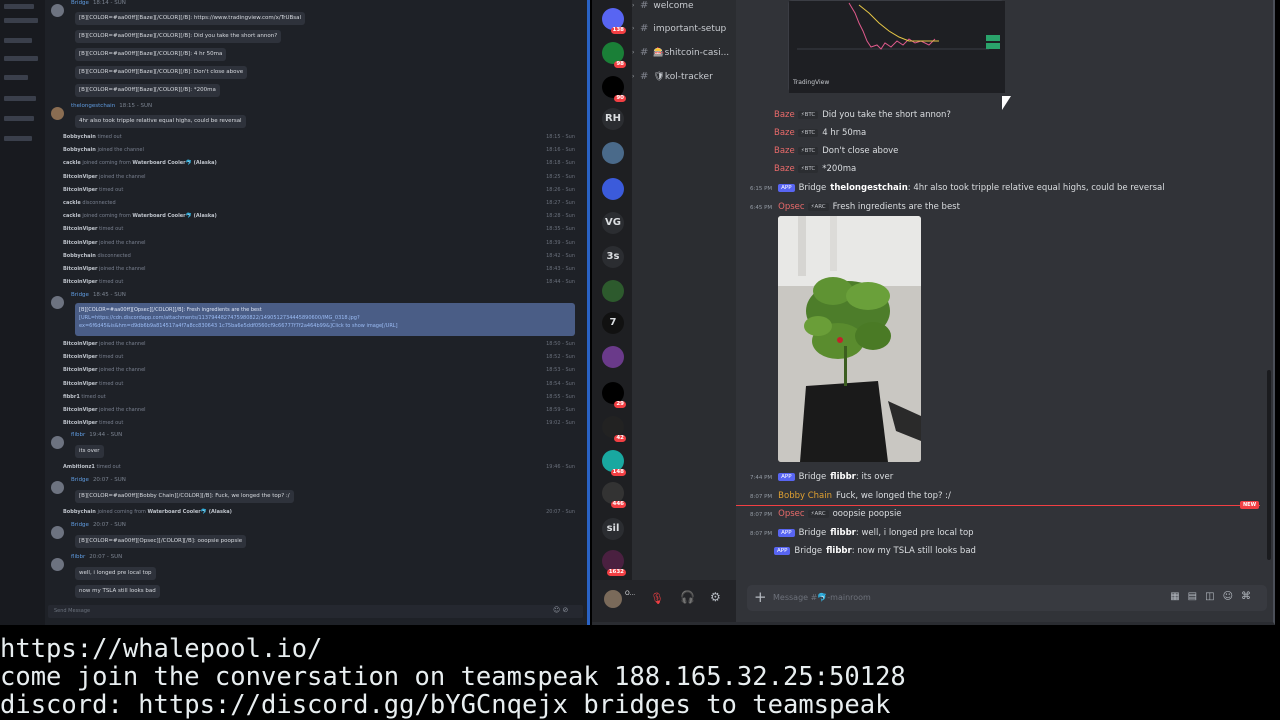  I want to click on headphones-icon: 🎧, so click(687, 597).